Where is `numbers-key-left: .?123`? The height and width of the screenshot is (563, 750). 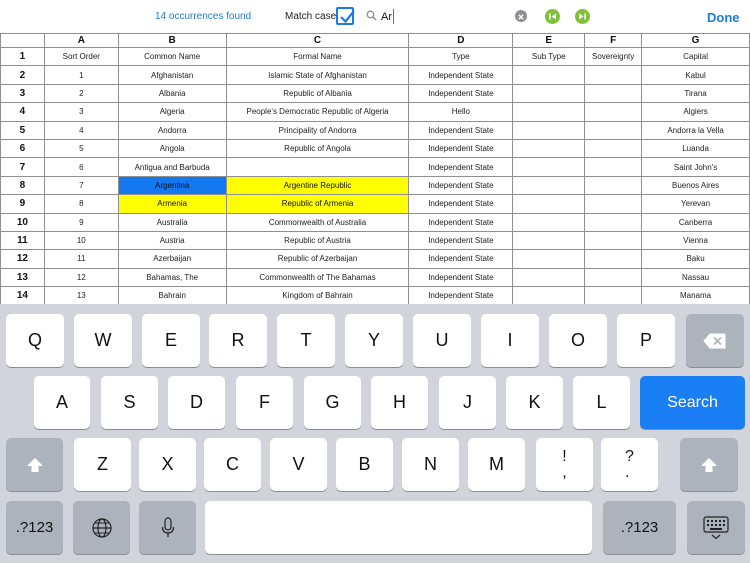 numbers-key-left: .?123 is located at coordinates (34, 527).